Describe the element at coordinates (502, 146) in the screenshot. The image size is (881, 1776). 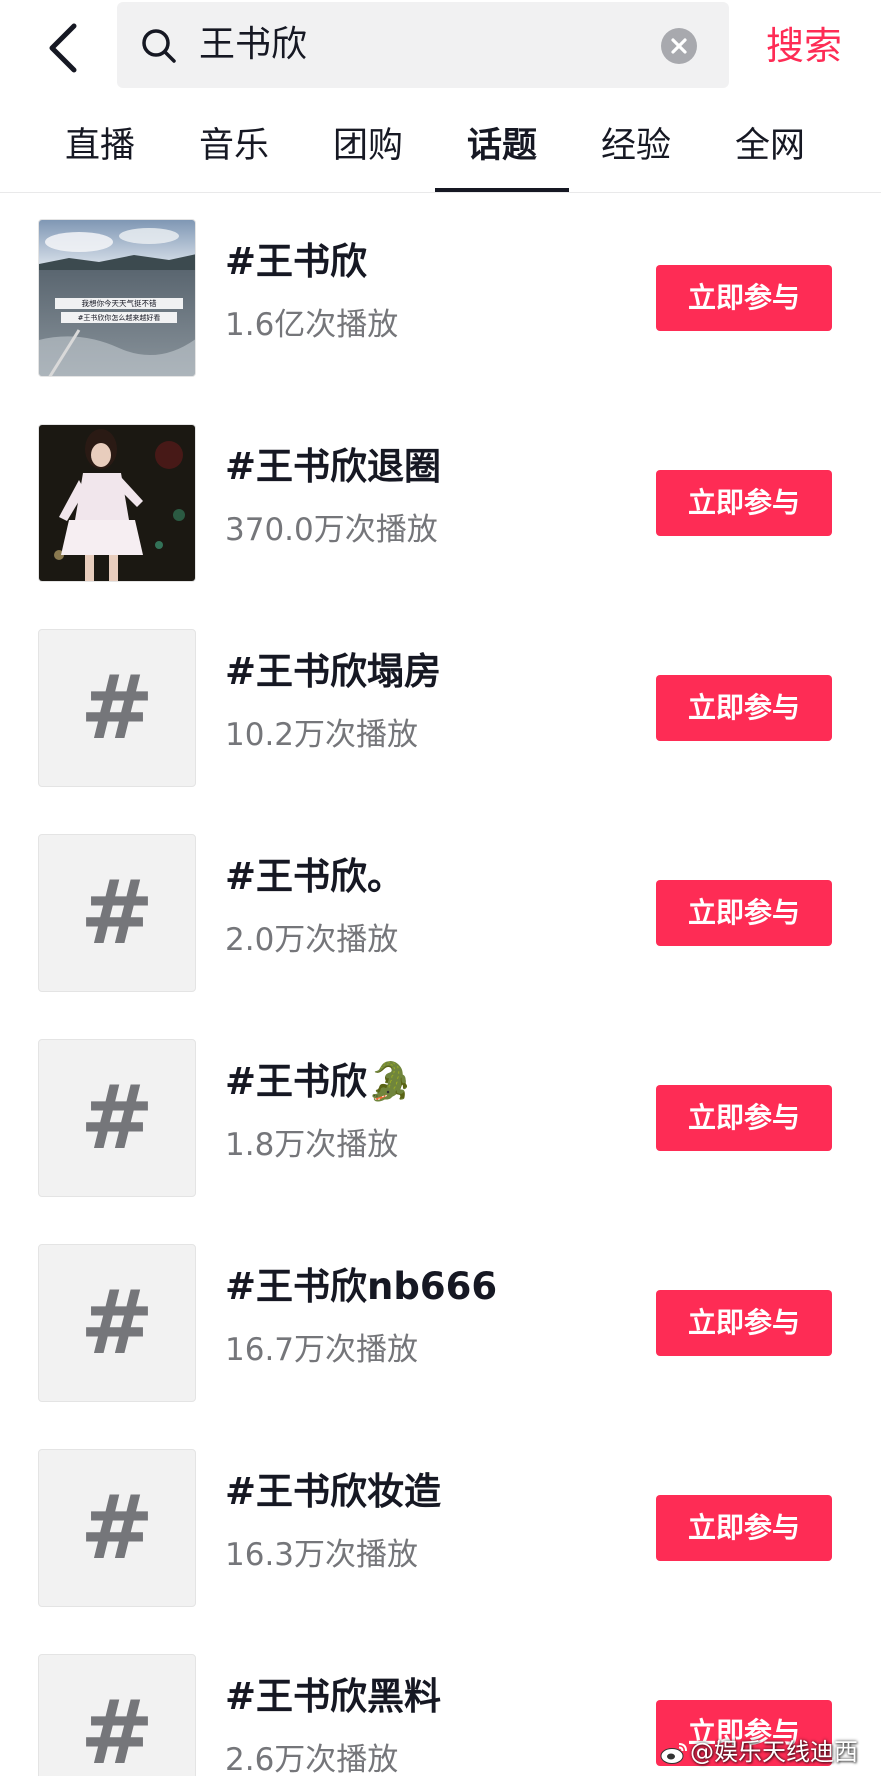
I see `tab-topics: 话题` at that location.